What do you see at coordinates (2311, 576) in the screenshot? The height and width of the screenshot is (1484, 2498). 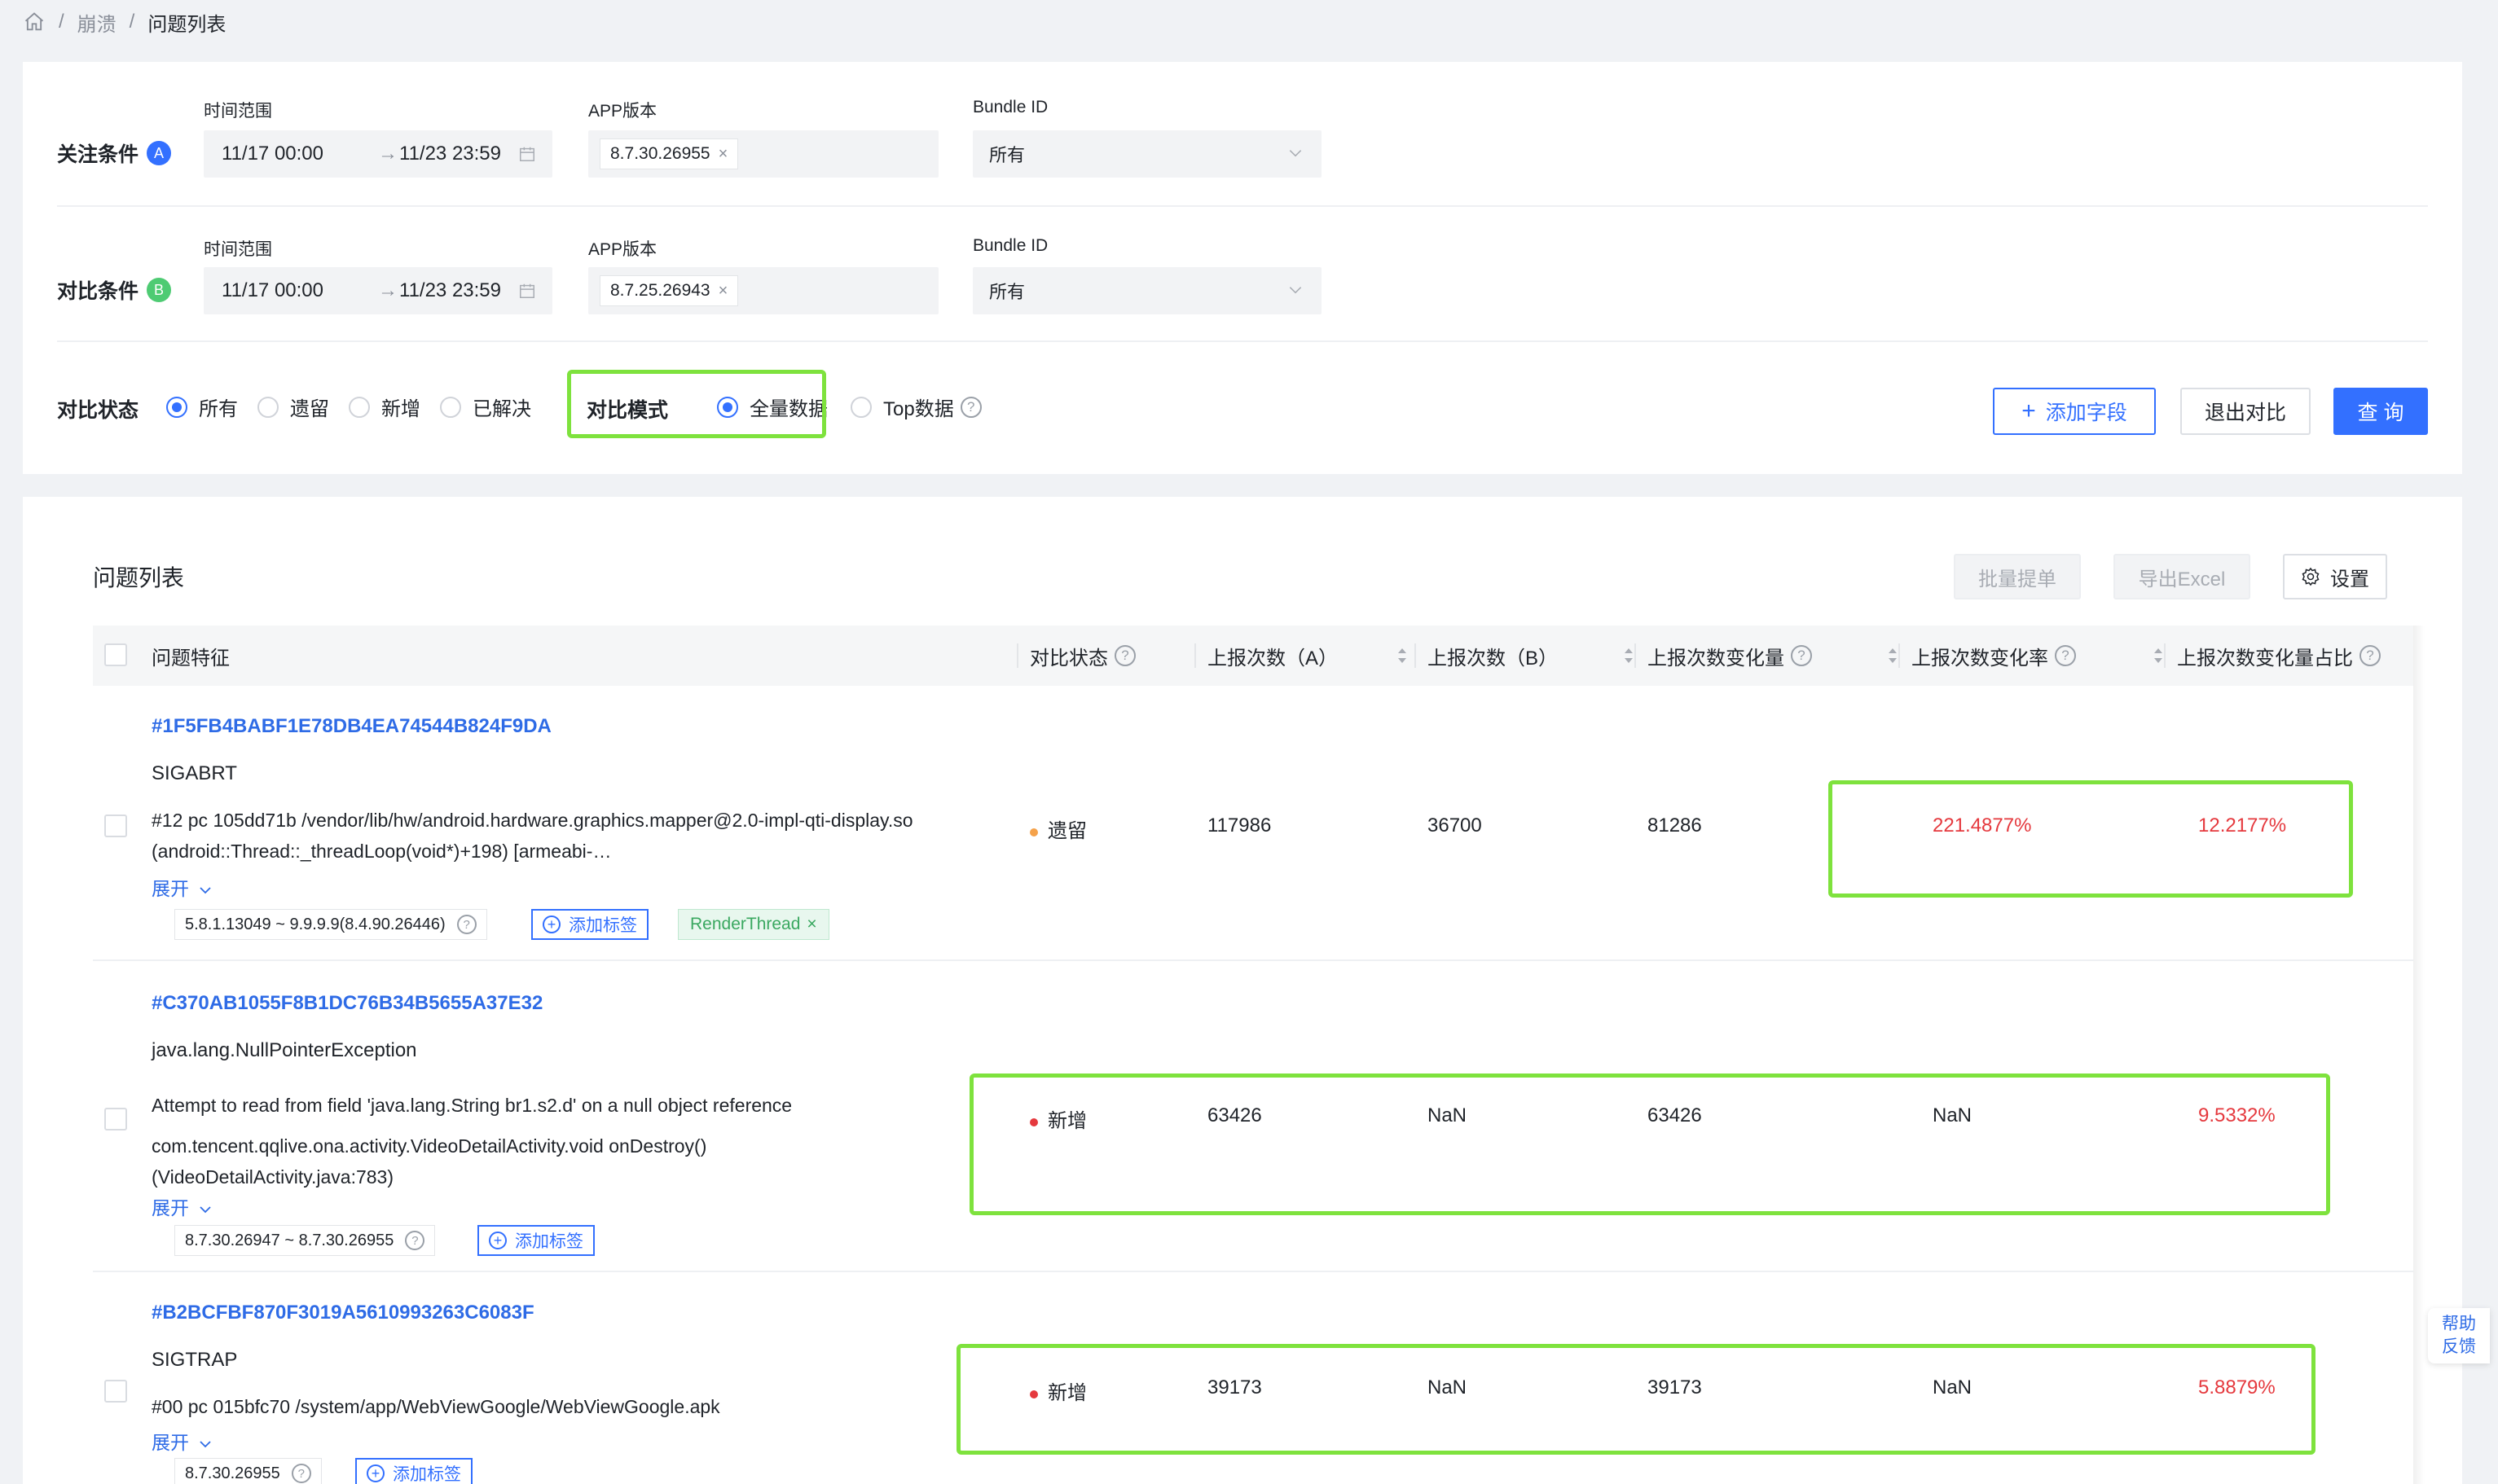 I see `gear-icon` at bounding box center [2311, 576].